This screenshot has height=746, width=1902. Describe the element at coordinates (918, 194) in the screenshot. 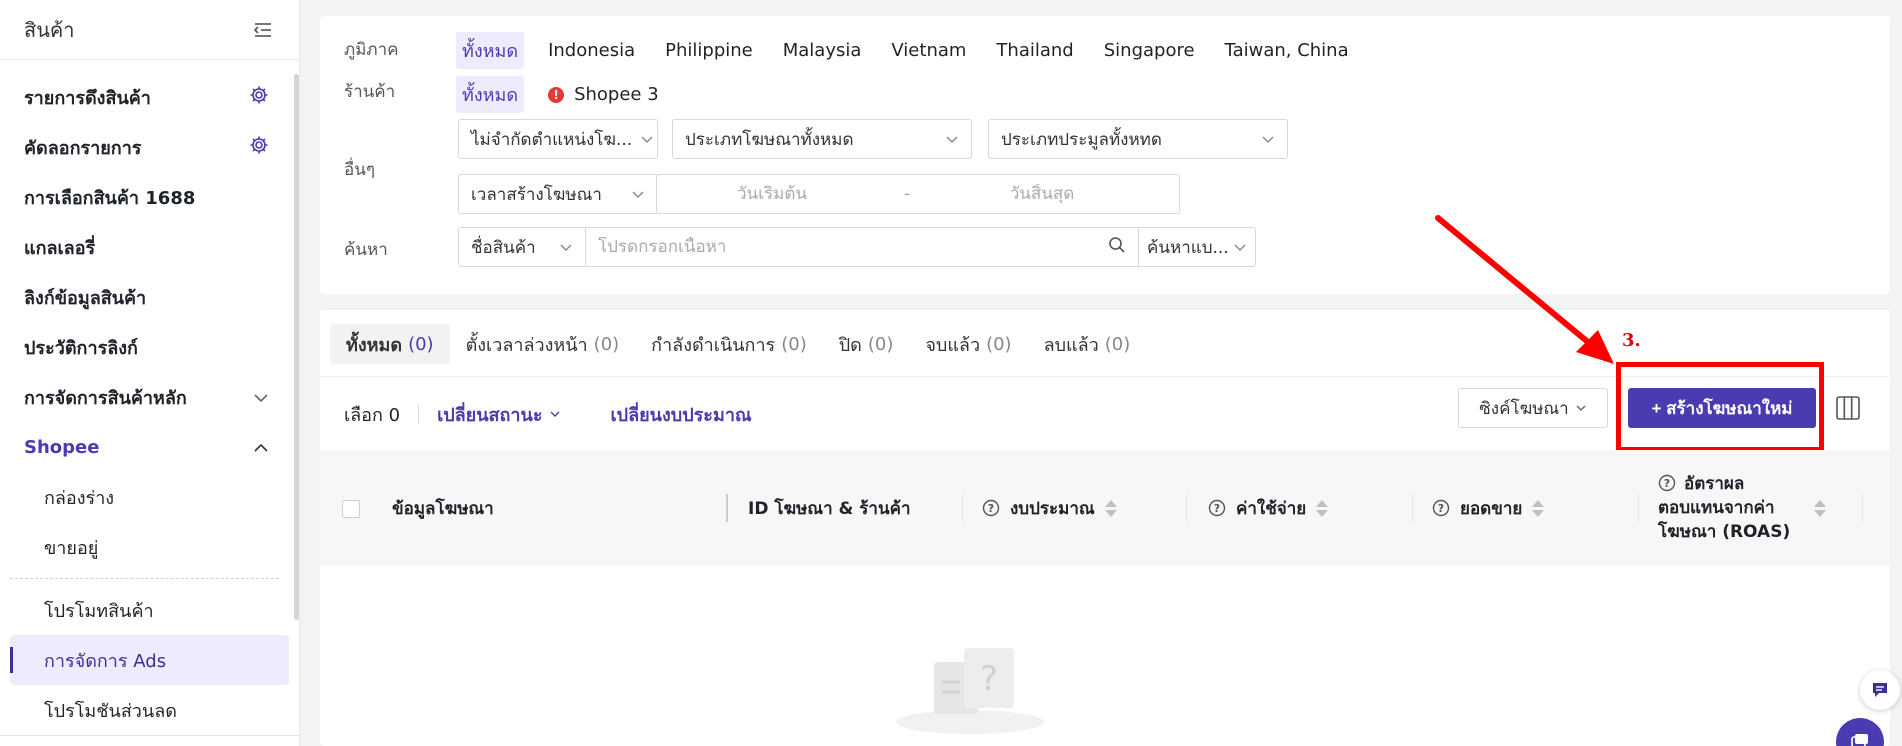

I see `date-range-picker: -` at that location.